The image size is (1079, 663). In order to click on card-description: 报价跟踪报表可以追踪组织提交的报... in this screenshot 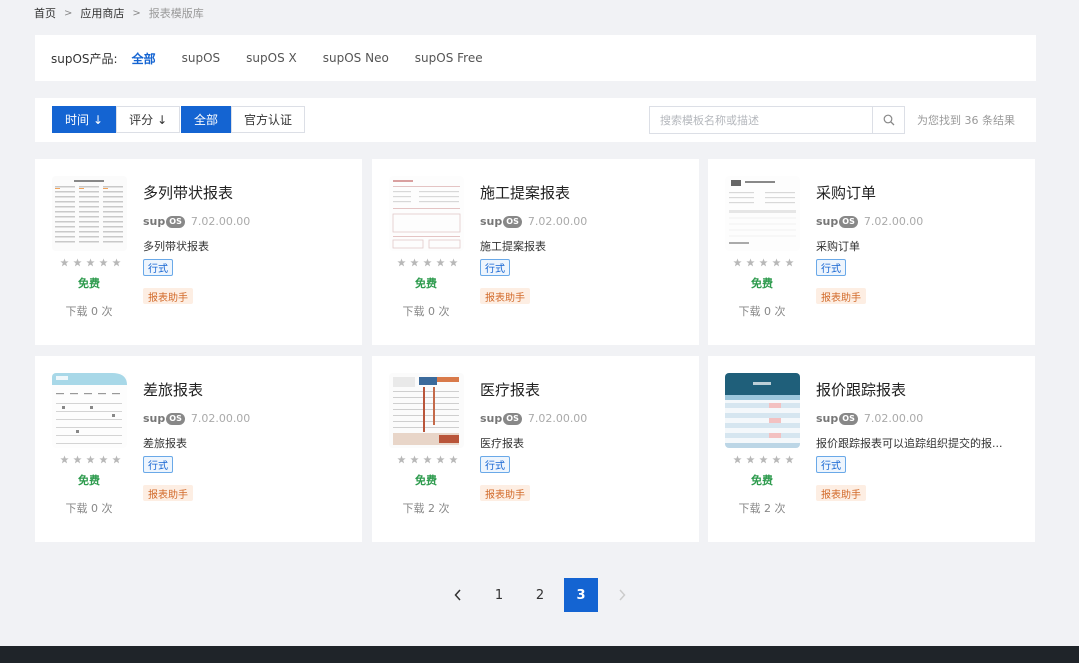, I will do `click(909, 443)`.